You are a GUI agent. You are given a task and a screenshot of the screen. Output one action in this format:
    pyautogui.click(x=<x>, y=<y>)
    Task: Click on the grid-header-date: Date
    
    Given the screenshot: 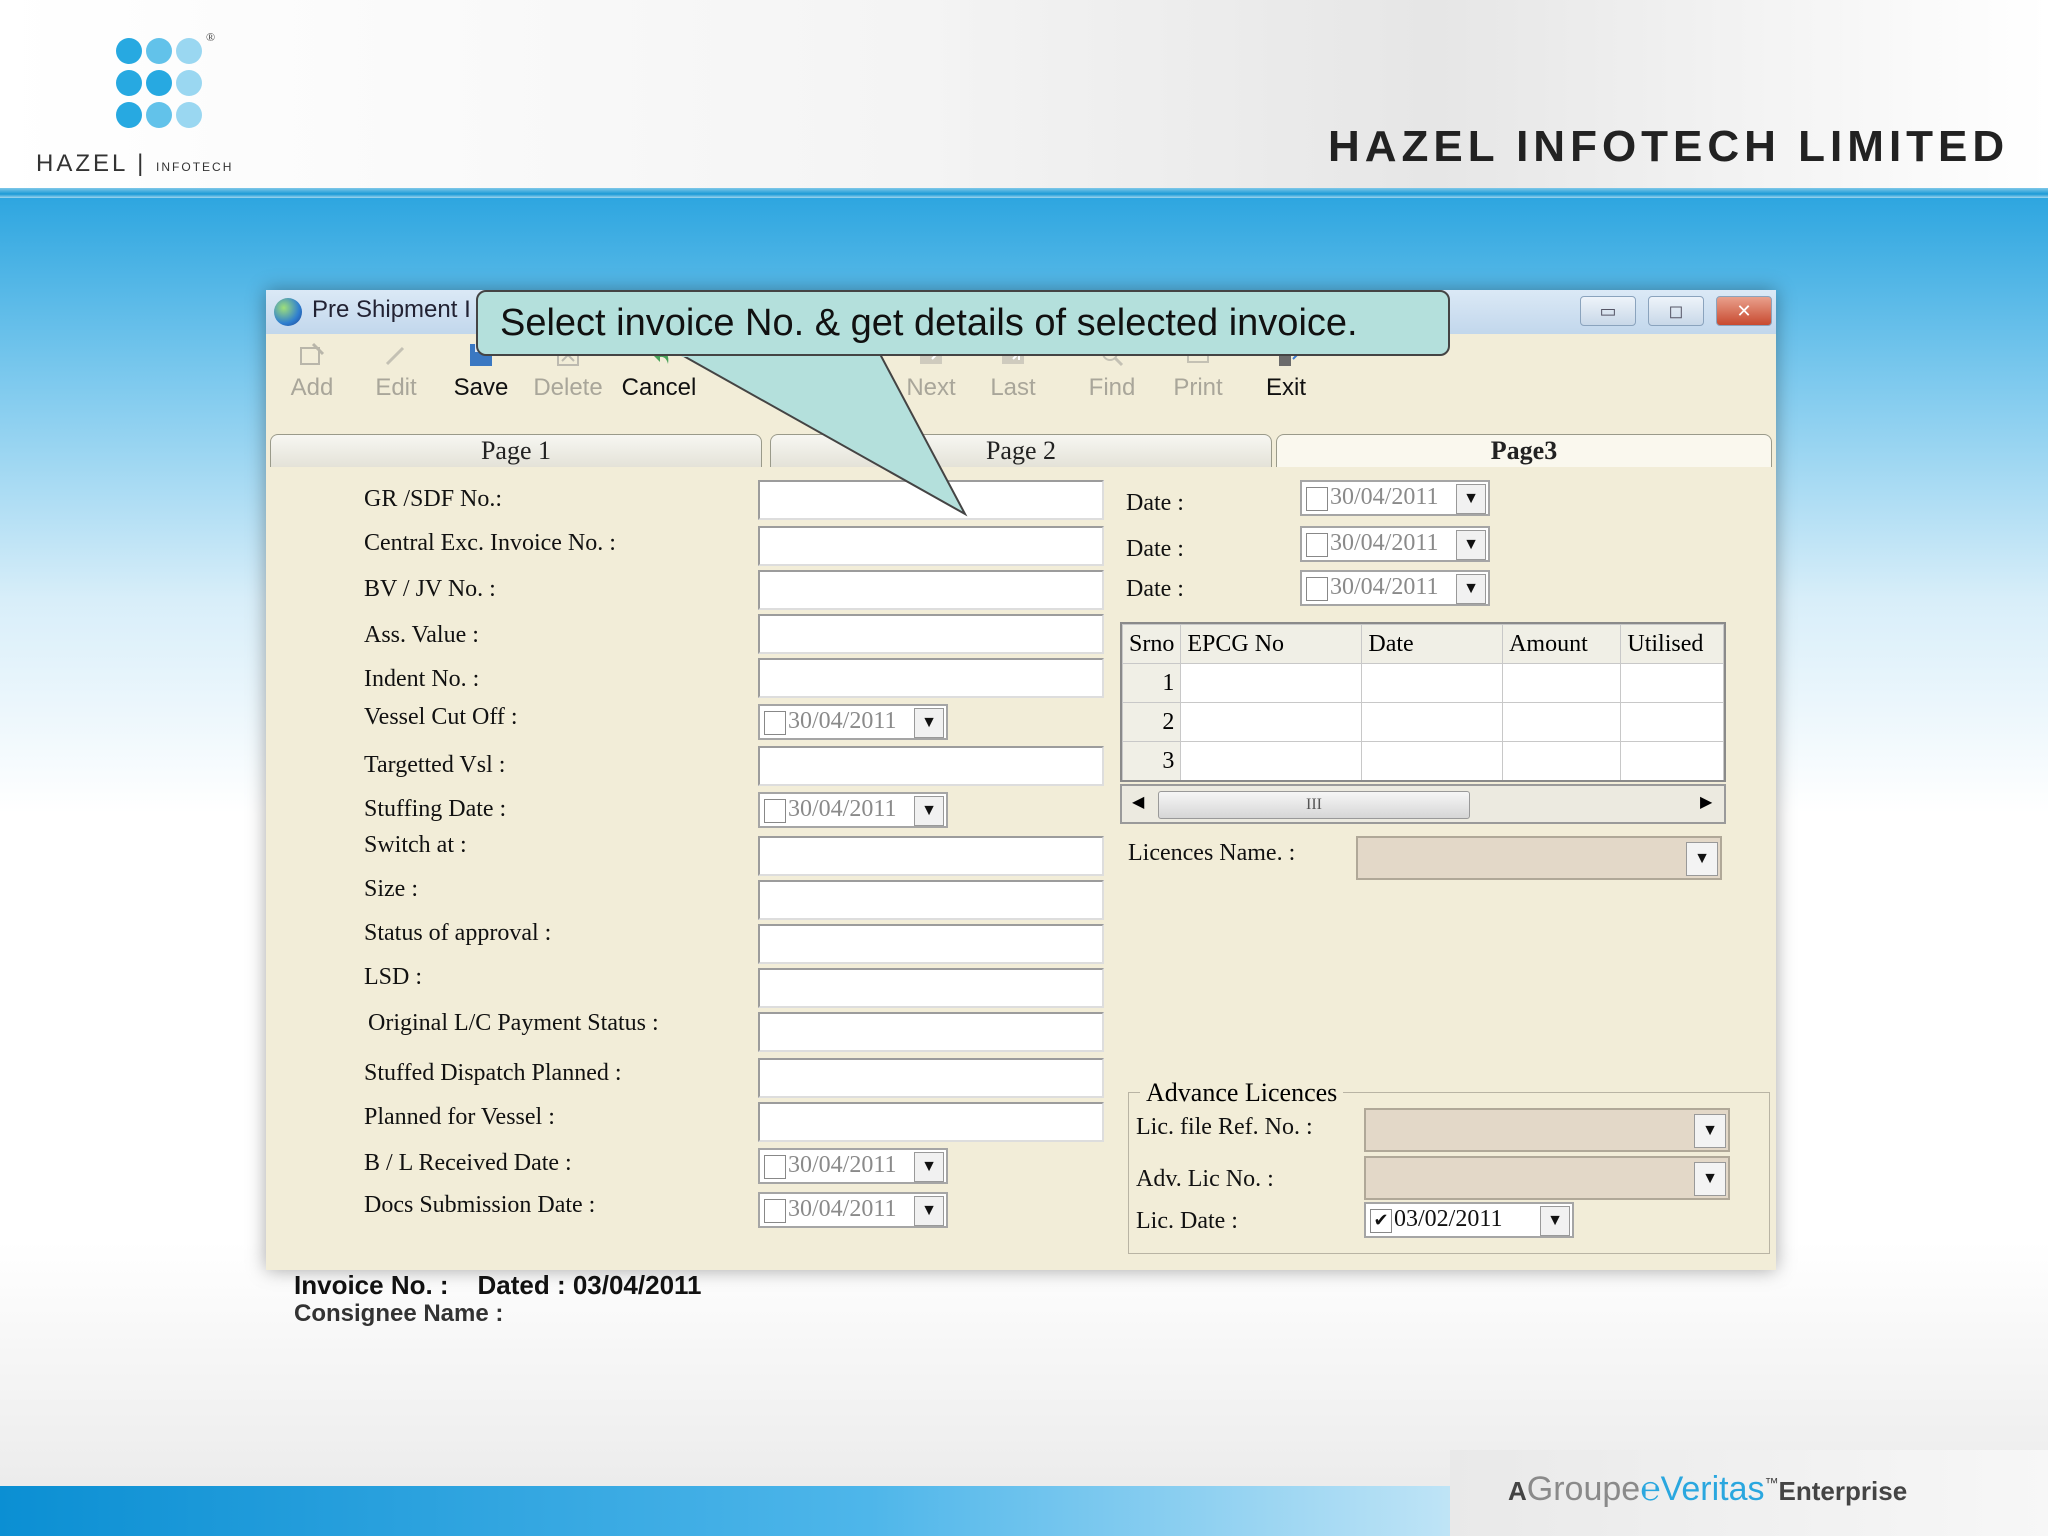 What is the action you would take?
    pyautogui.click(x=1432, y=644)
    